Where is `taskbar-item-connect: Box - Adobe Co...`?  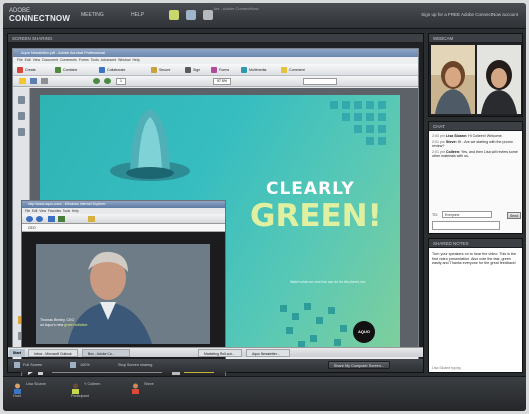
taskbar-item-connect: Box - Adobe Co... is located at coordinates (106, 353).